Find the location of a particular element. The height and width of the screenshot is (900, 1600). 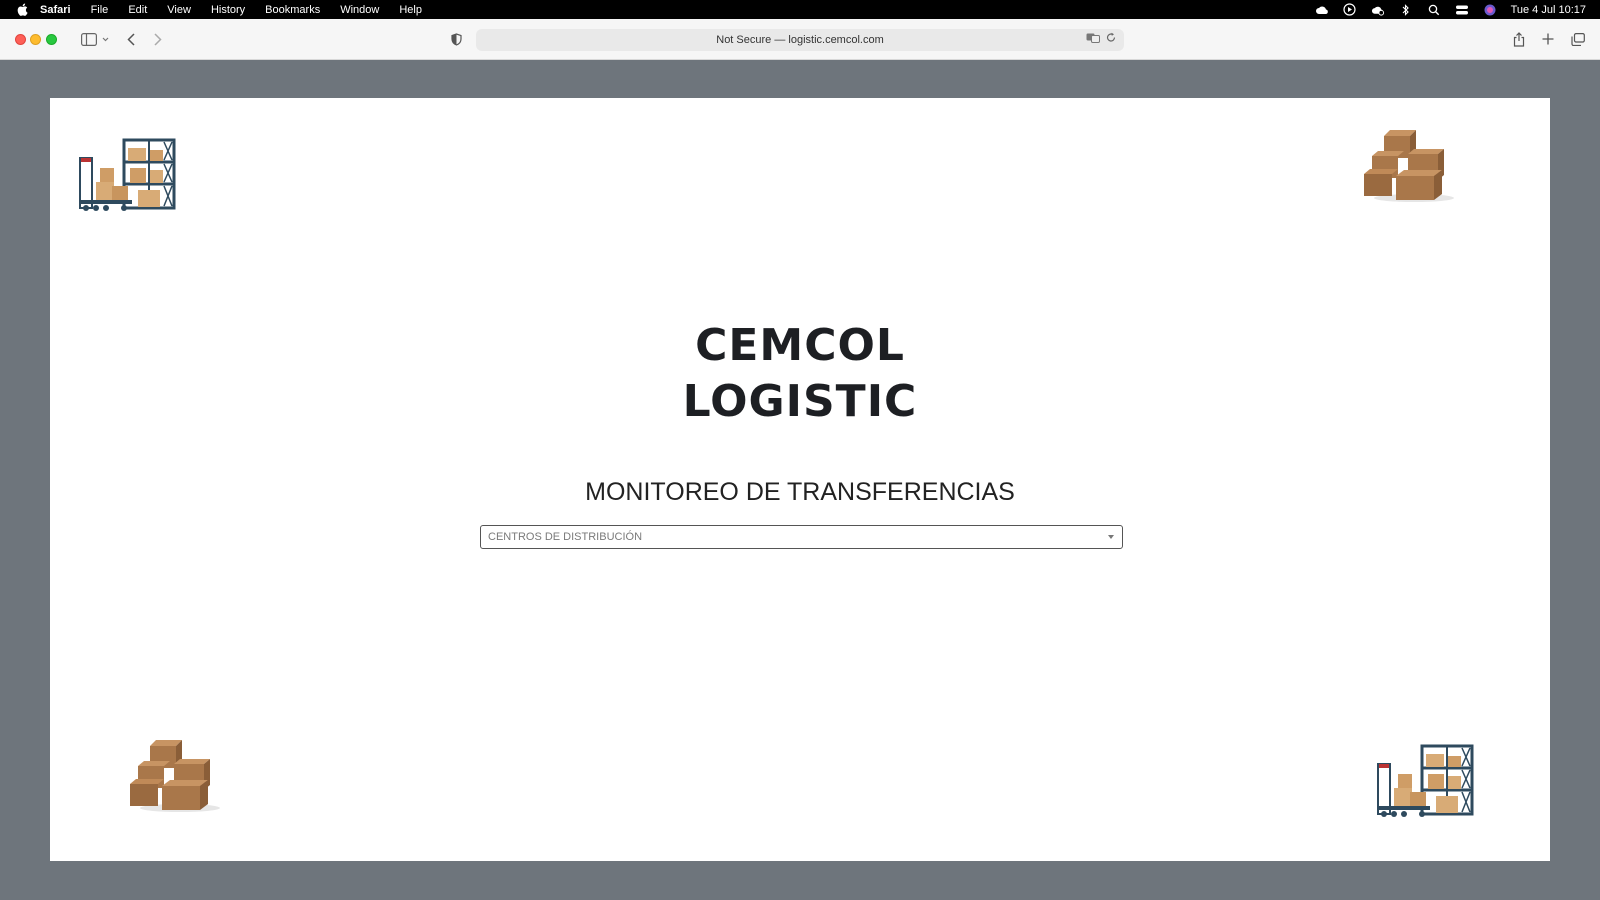

clock: Tue 4 Jul 10:17 is located at coordinates (1548, 10).